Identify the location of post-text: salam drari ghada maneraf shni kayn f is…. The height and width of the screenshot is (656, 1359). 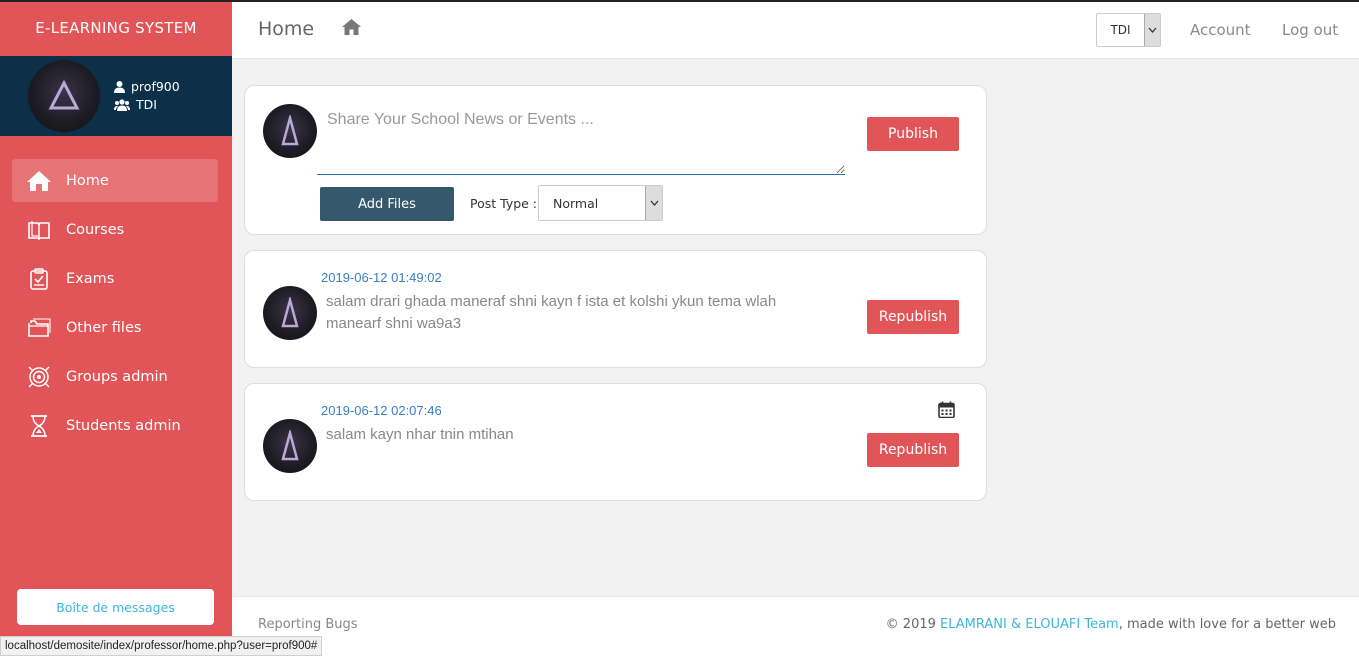
(551, 312).